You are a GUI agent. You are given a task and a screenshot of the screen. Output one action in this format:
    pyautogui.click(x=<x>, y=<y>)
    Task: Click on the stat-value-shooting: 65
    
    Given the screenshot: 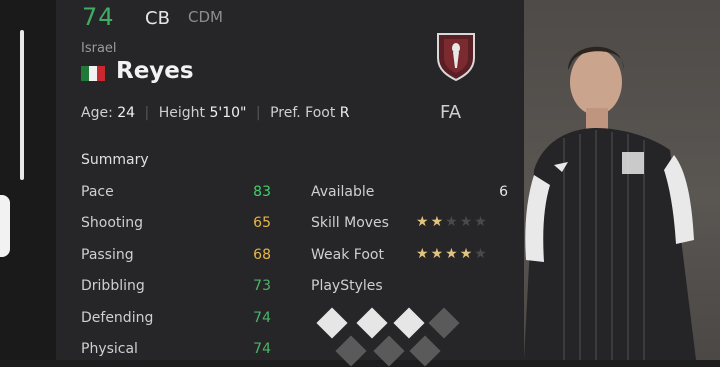 What is the action you would take?
    pyautogui.click(x=262, y=223)
    